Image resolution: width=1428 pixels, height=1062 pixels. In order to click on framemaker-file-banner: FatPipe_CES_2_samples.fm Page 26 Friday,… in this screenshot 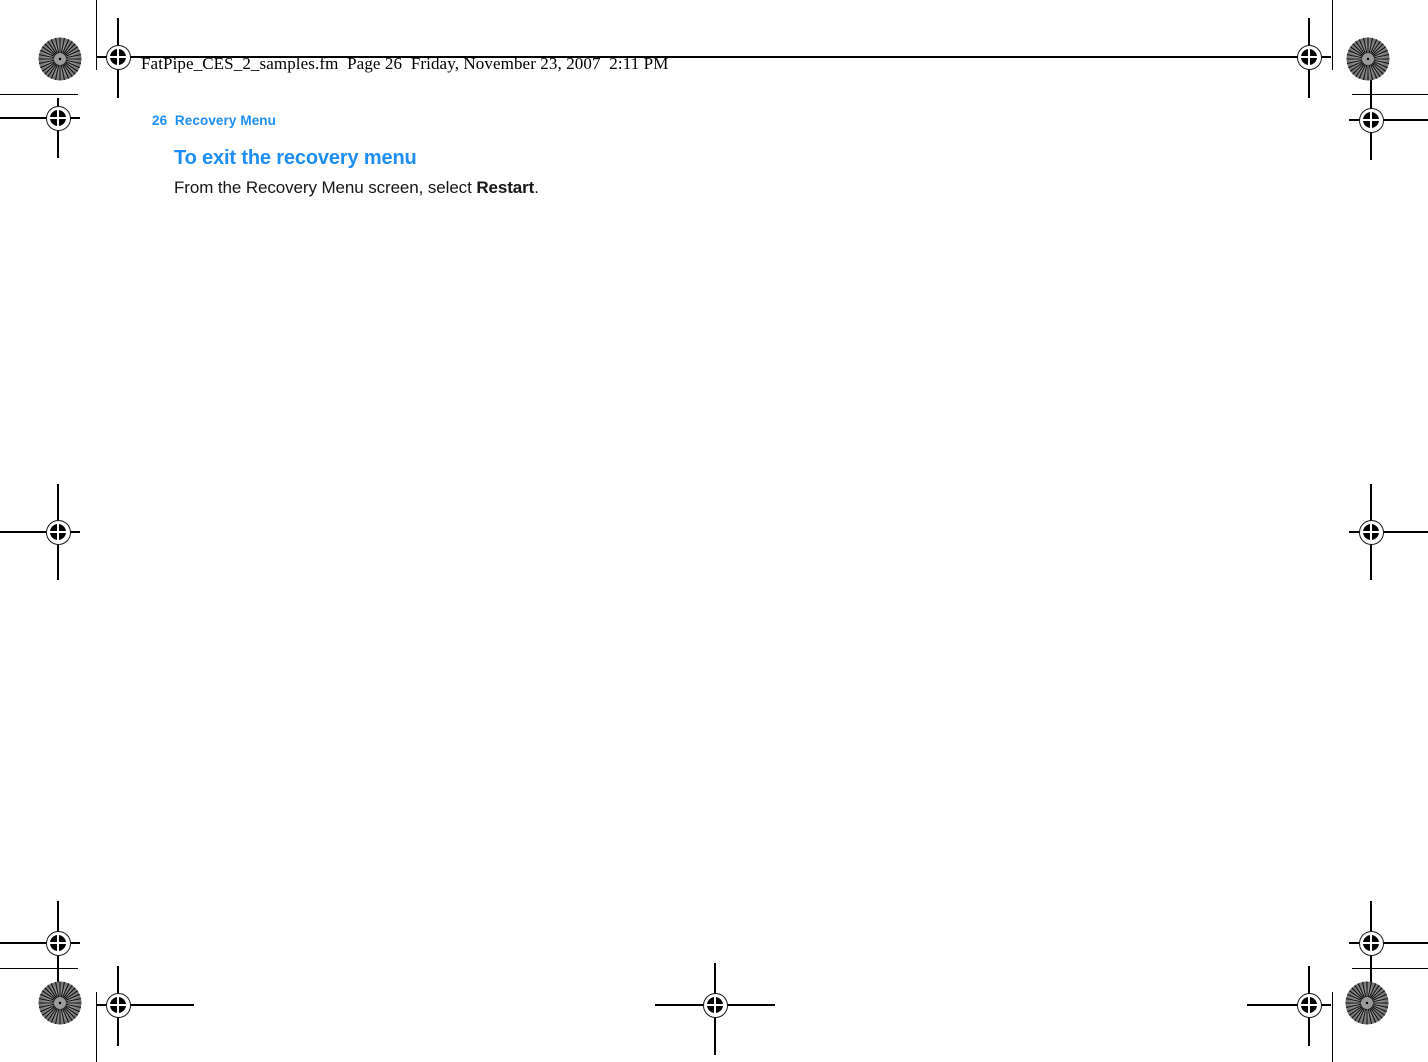, I will do `click(405, 63)`.